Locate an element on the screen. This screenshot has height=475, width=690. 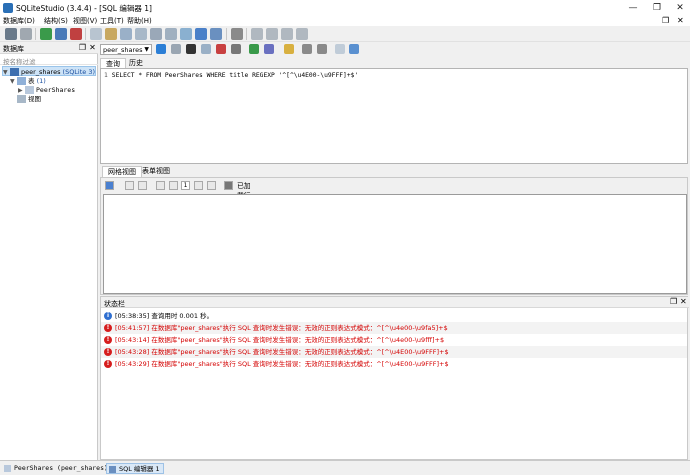
prev-page-icon is located at coordinates (173, 185).